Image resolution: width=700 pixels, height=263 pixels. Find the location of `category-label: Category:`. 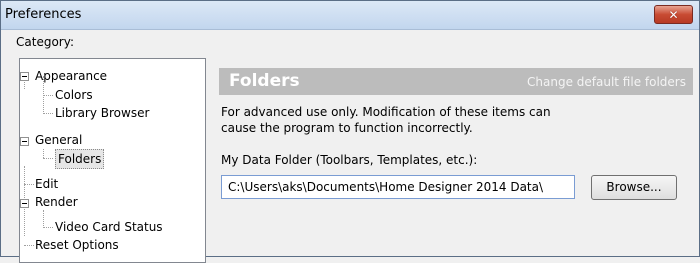

category-label: Category: is located at coordinates (45, 42).